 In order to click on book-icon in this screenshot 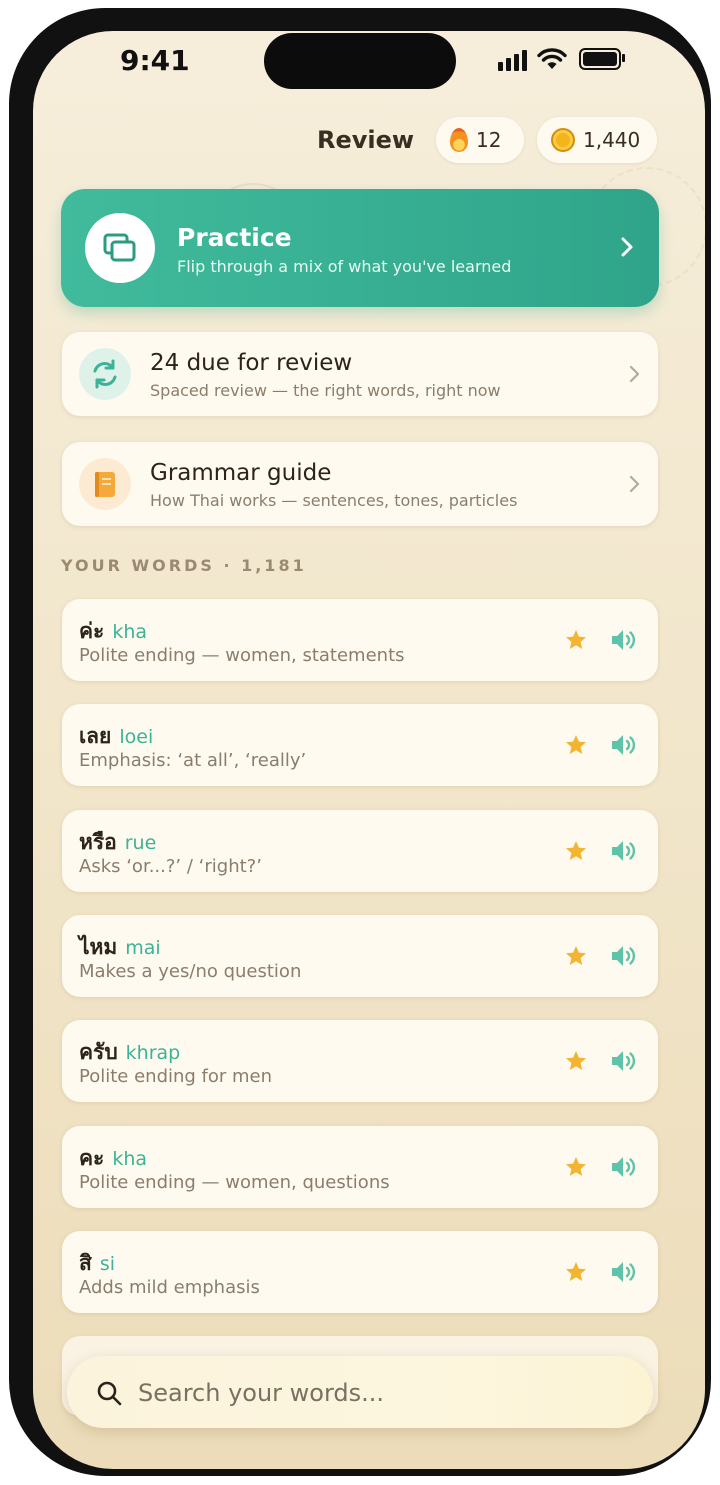, I will do `click(105, 484)`.